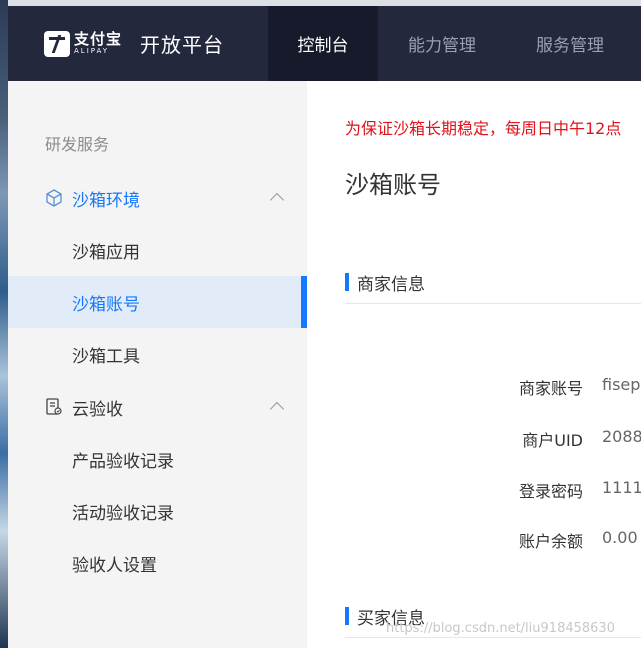 Image resolution: width=641 pixels, height=648 pixels. I want to click on brand-logo-text: 支付宝 ALIPAY, so click(98, 43).